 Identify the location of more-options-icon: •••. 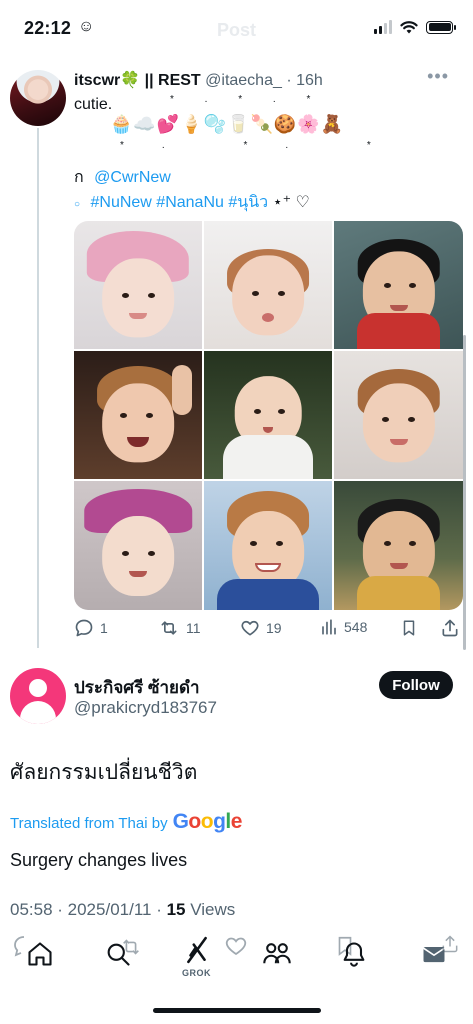
(438, 76).